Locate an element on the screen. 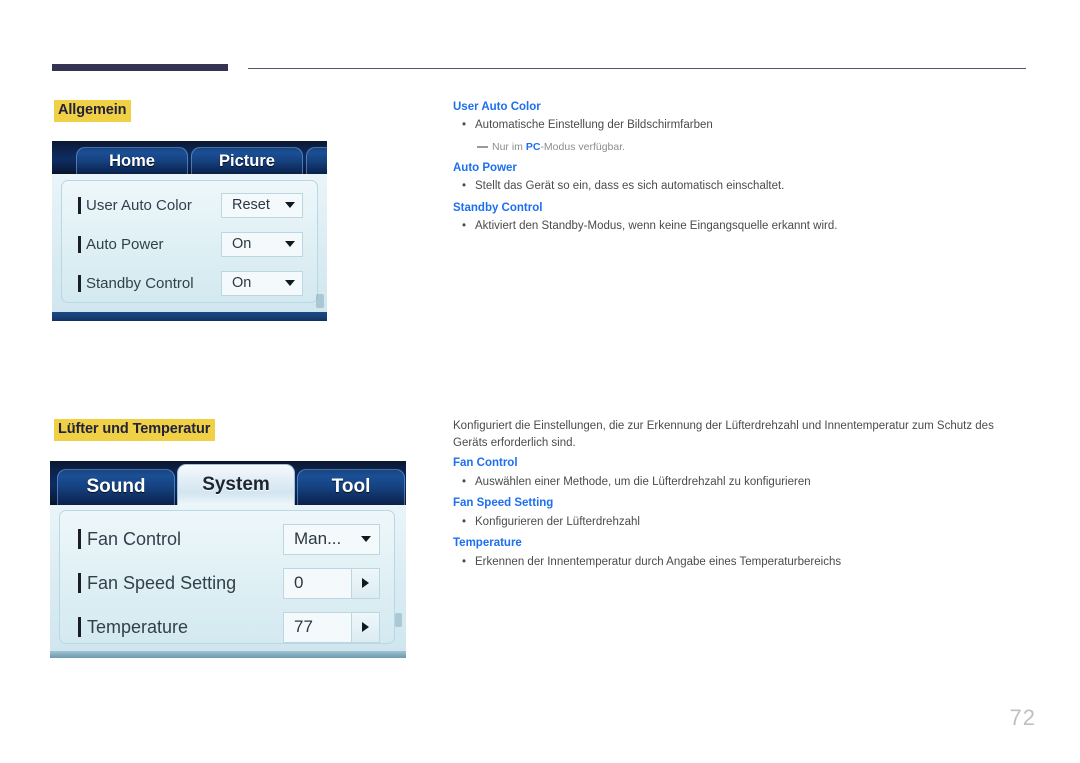 The image size is (1080, 763). desc-bullet-text: Konfigurieren der Lüfterdrehzahl is located at coordinates (557, 521).